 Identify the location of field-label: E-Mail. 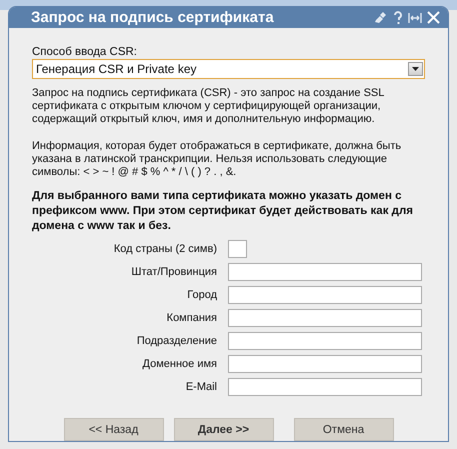
(200, 387).